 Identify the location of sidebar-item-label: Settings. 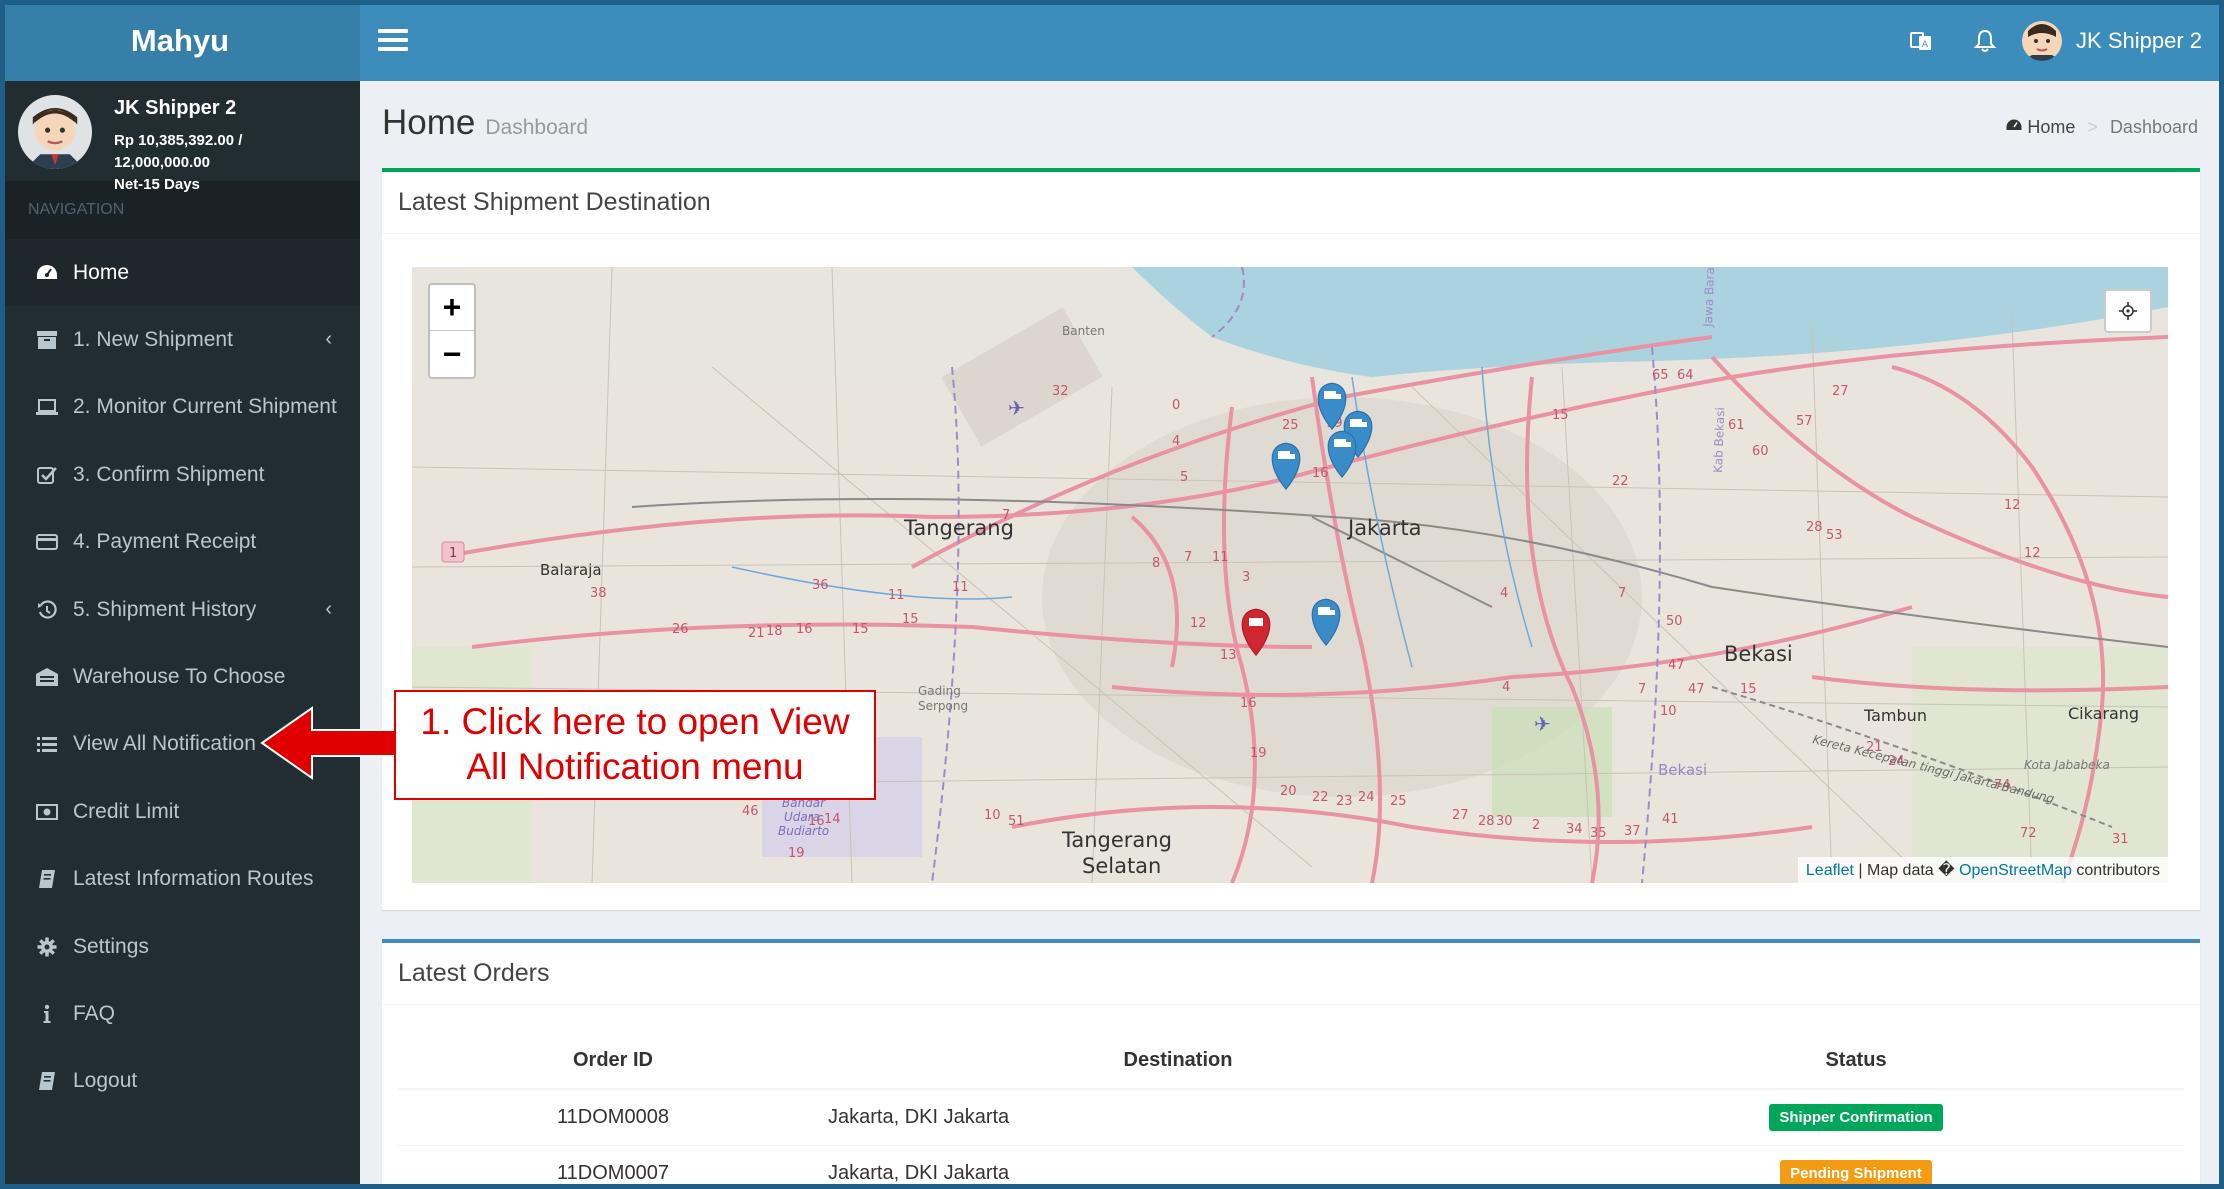
(111, 946).